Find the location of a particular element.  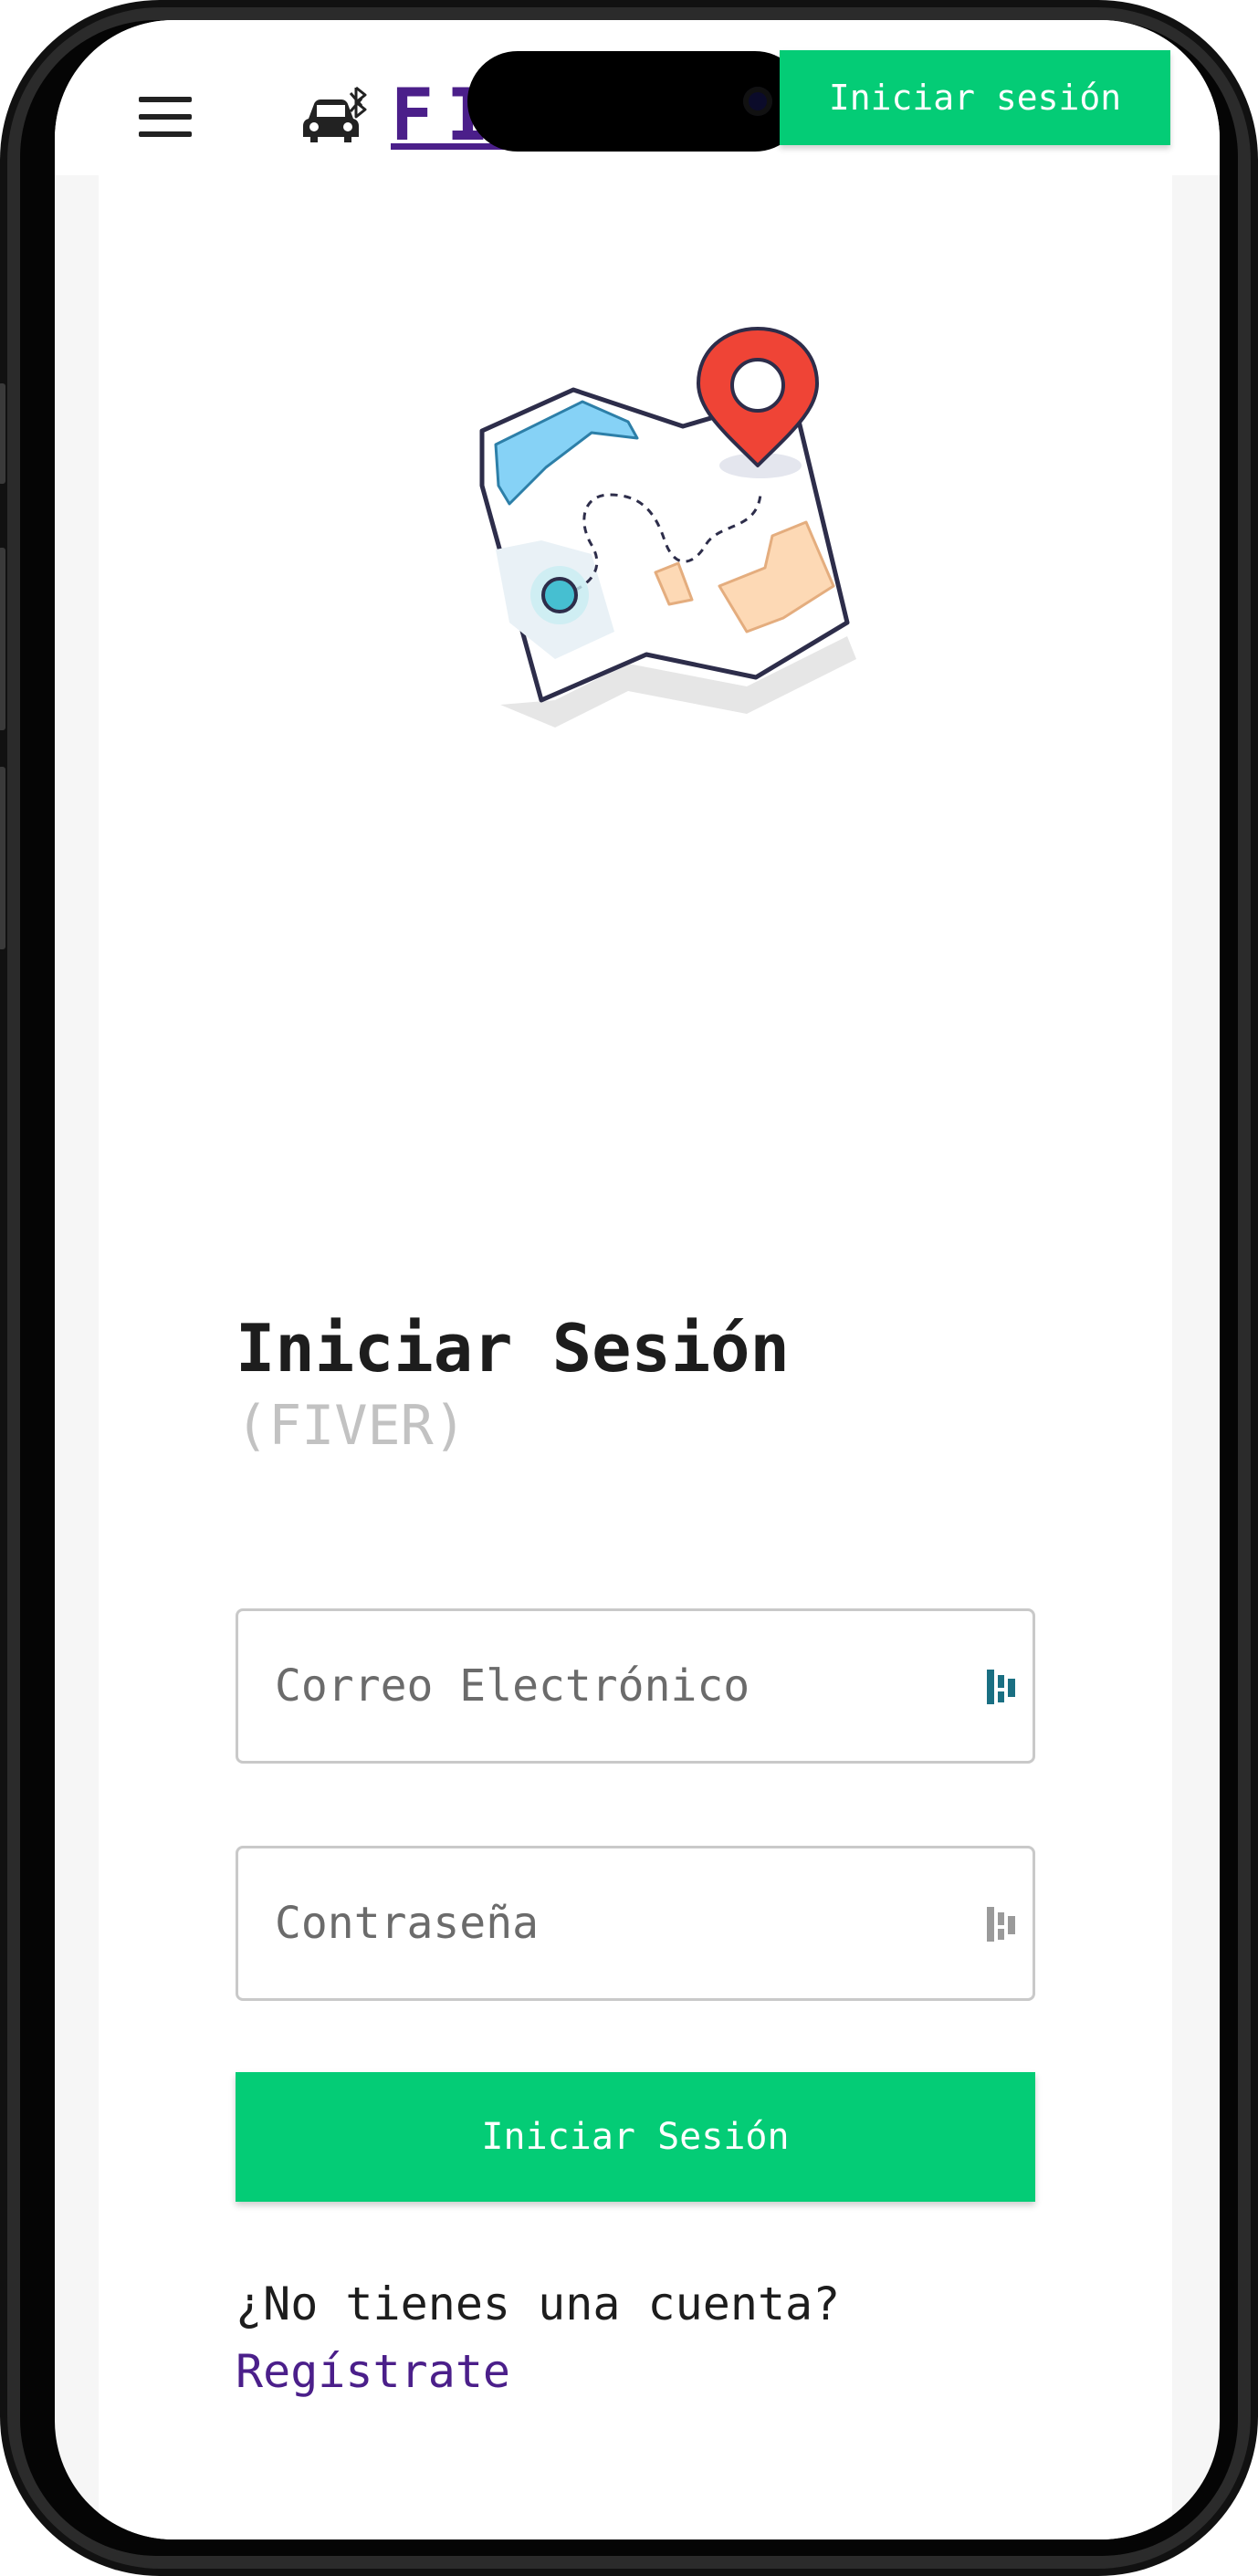

top-navigation-bar: FIVER Iniciar sesión is located at coordinates (637, 97).